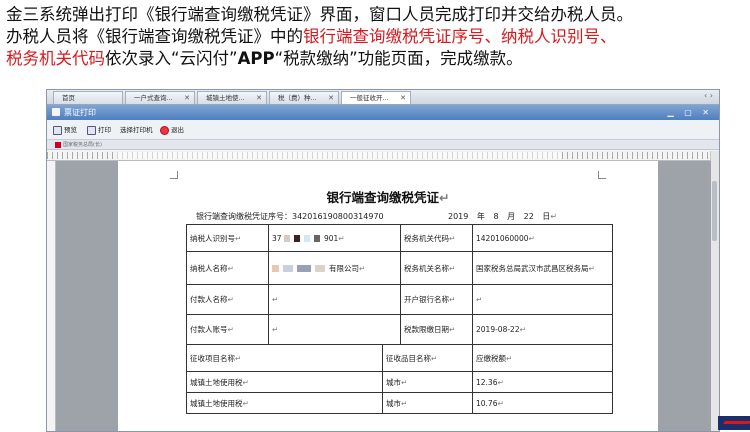  I want to click on table-header-row: 征收项目名称↵ 征收品目名称↵ 应缴税额↵, so click(399, 358).